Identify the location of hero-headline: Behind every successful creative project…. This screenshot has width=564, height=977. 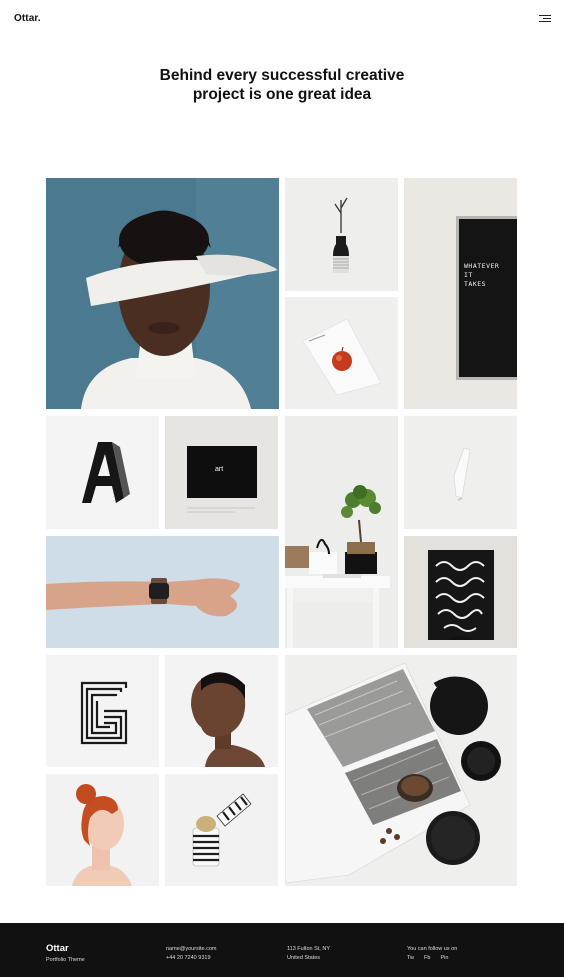
(282, 85).